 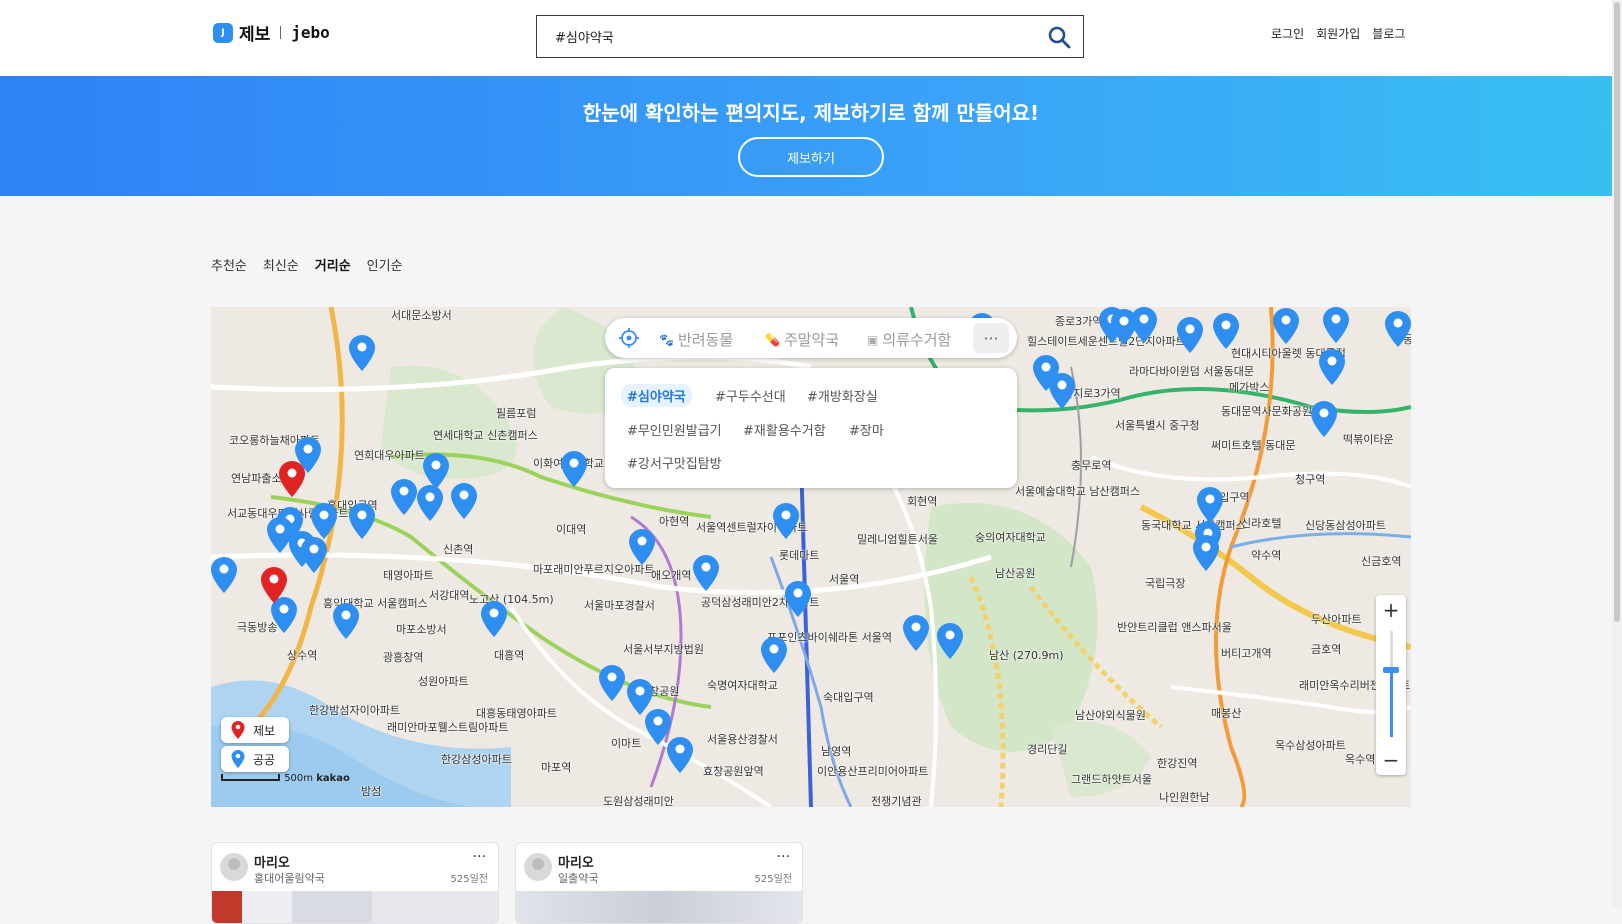 What do you see at coordinates (1391, 760) in the screenshot?
I see `minus-icon: −` at bounding box center [1391, 760].